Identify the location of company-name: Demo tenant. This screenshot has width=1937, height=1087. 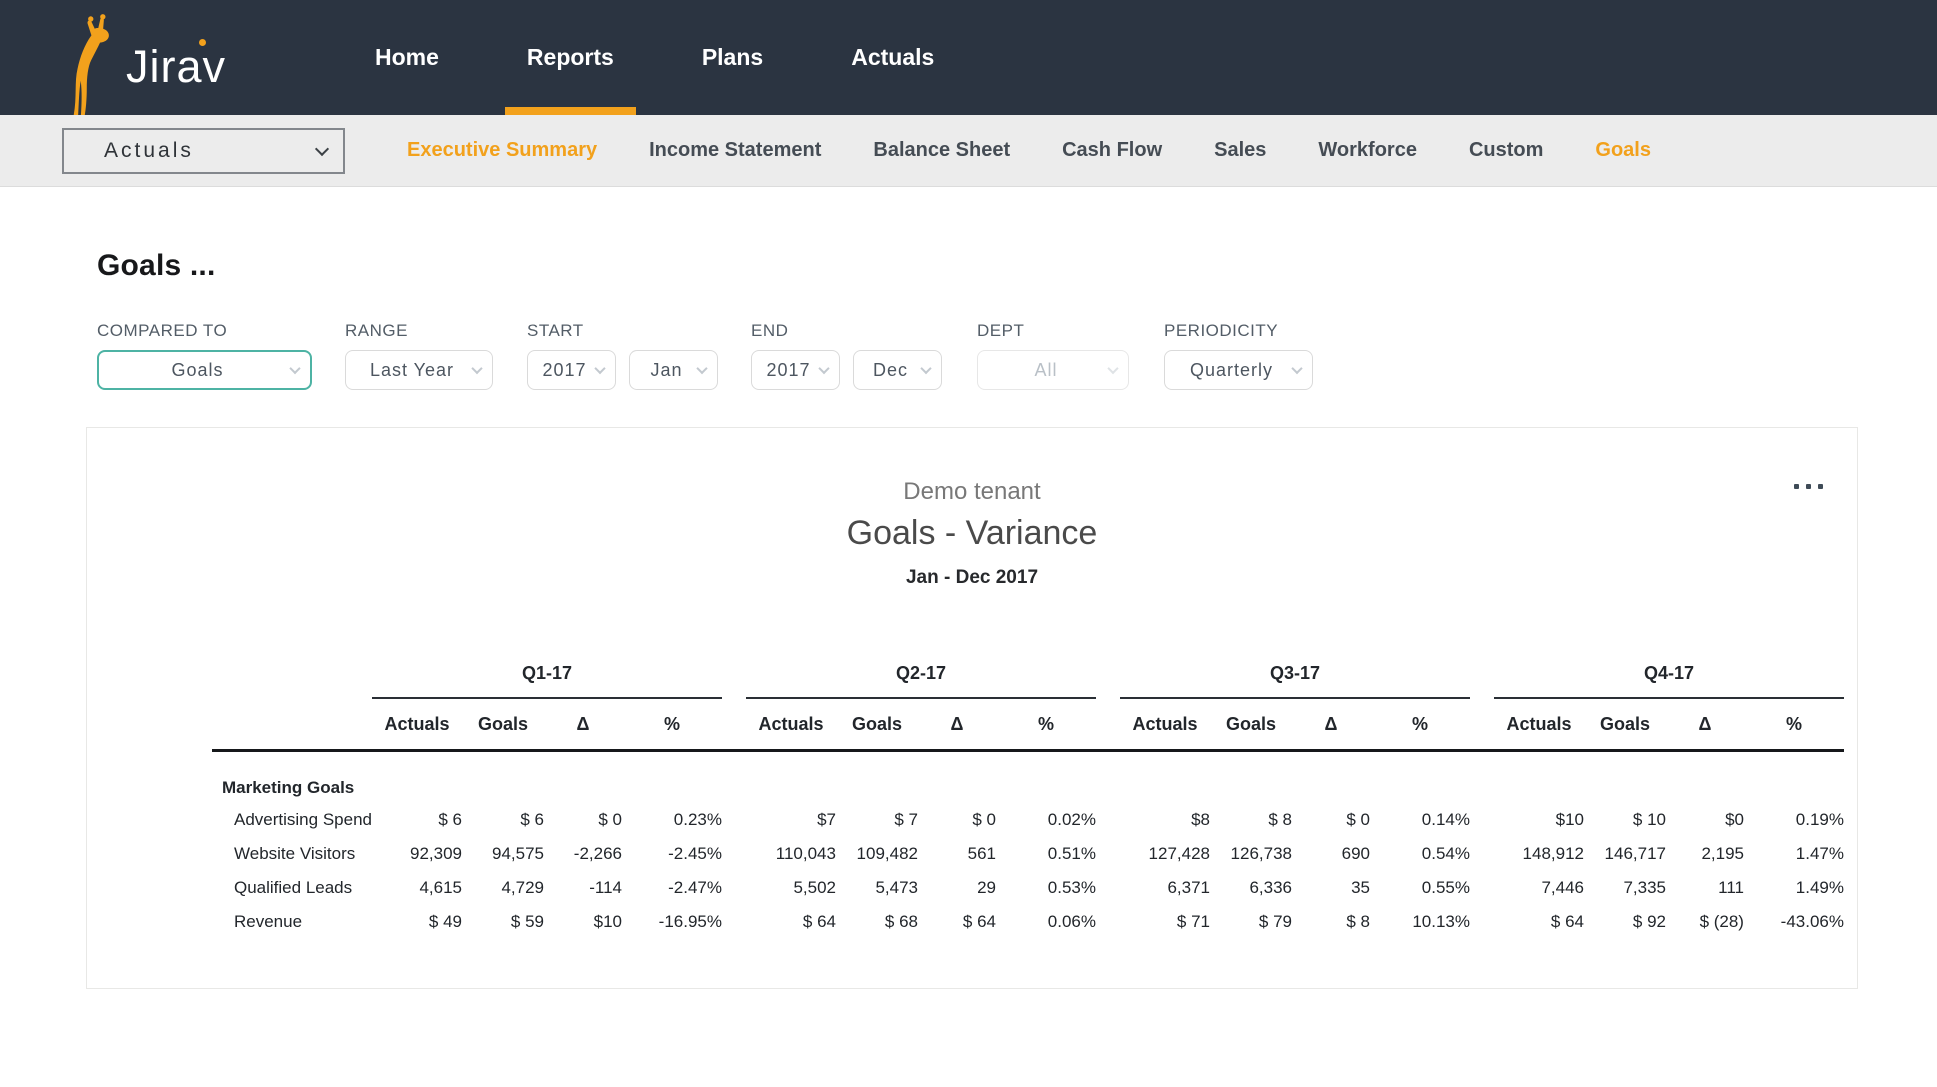
(972, 491).